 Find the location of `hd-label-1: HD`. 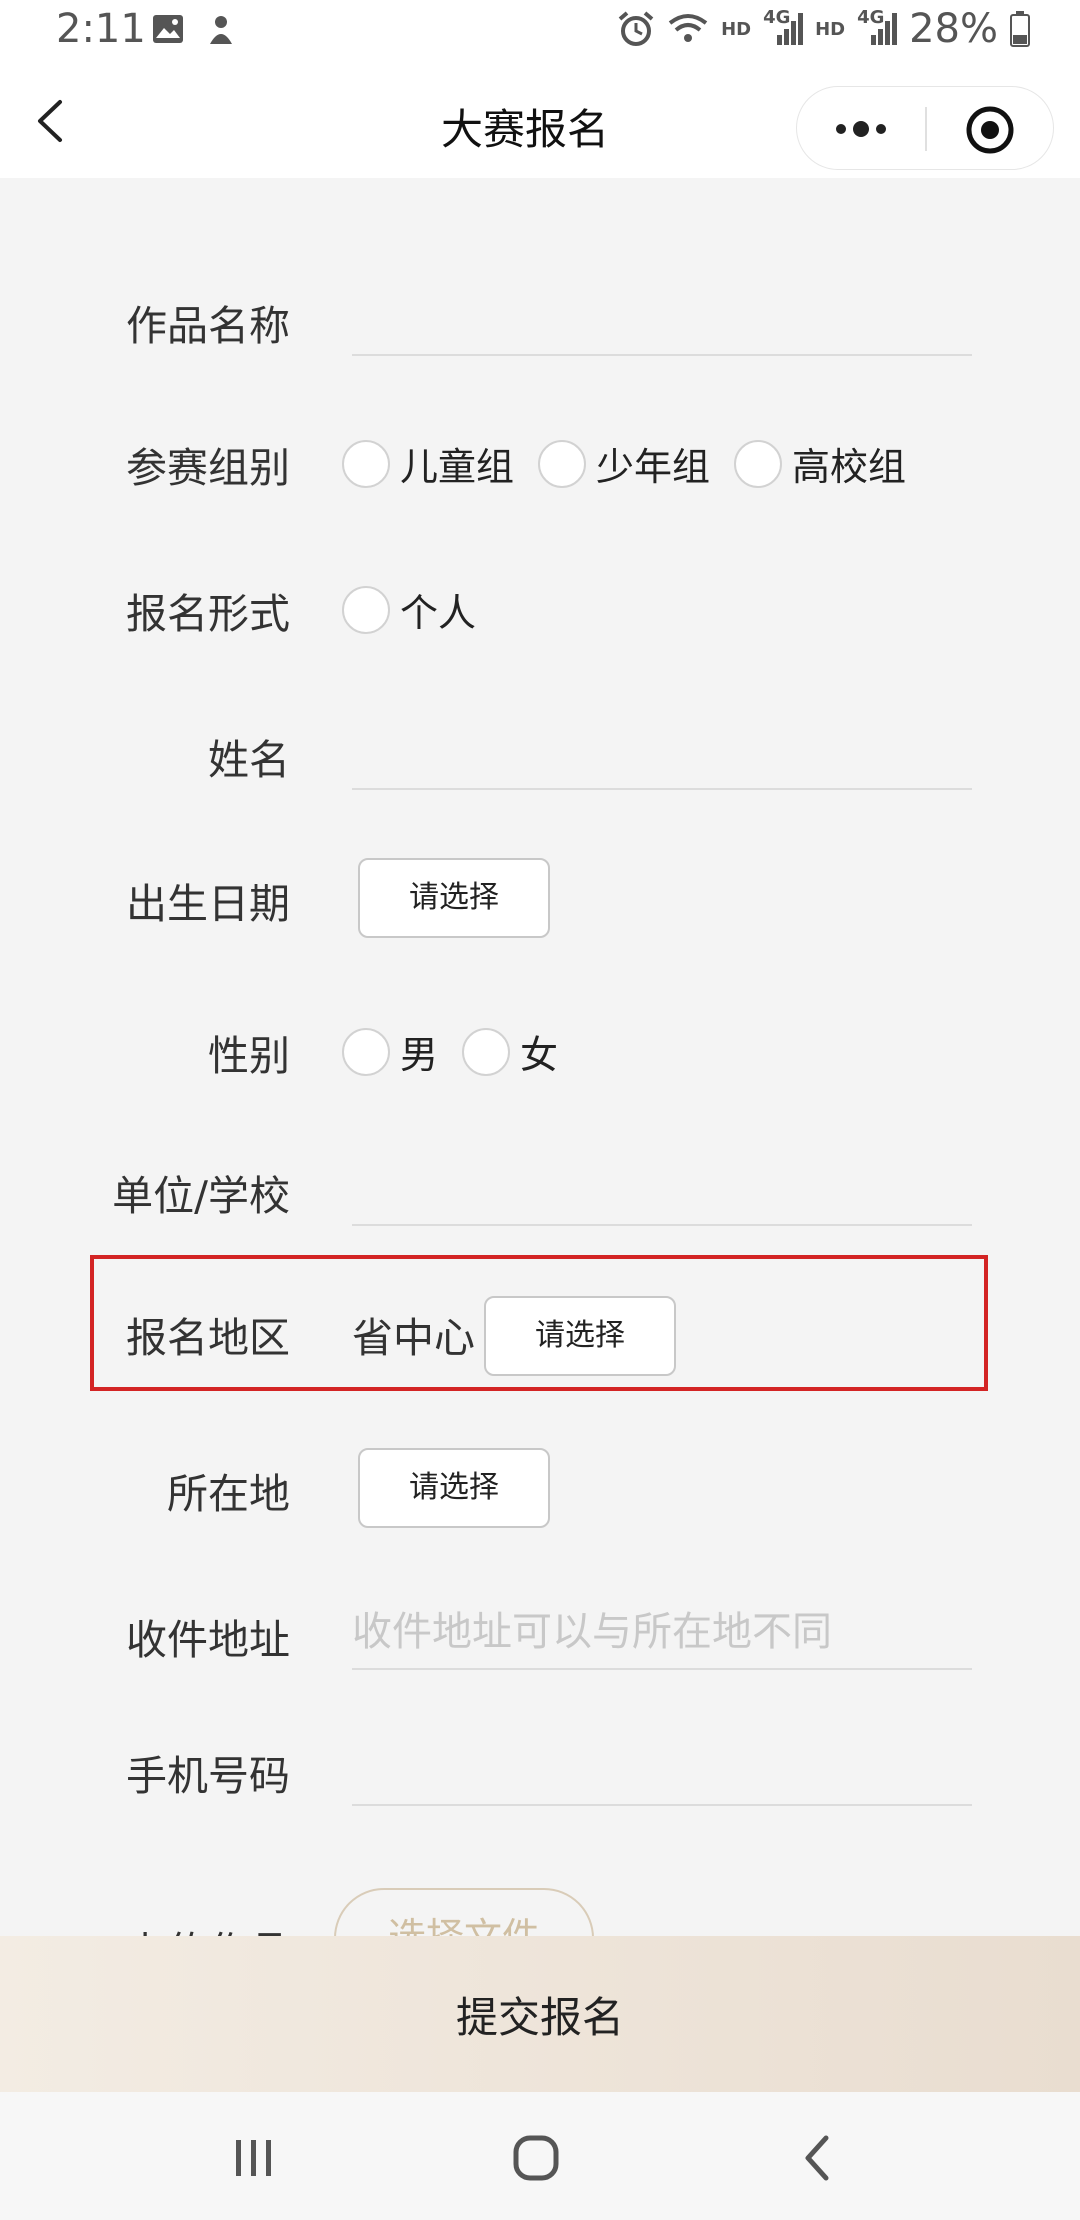

hd-label-1: HD is located at coordinates (736, 29).